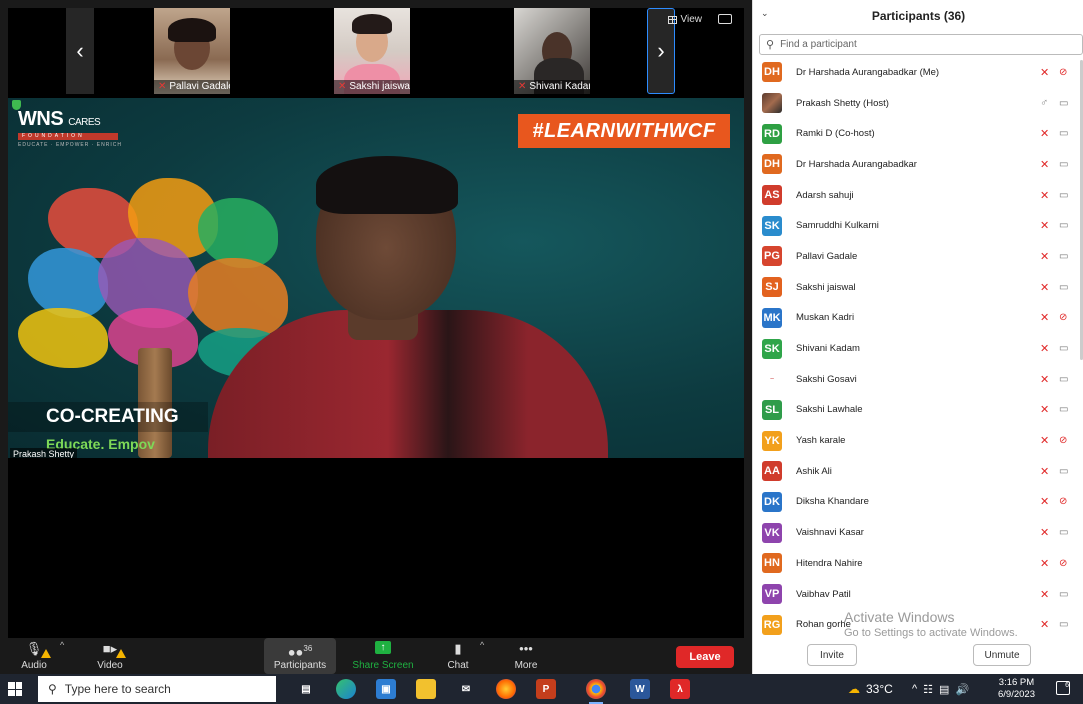  I want to click on participant-row: SJ Sakshi jaiswal ✕ ▭, so click(918, 287).